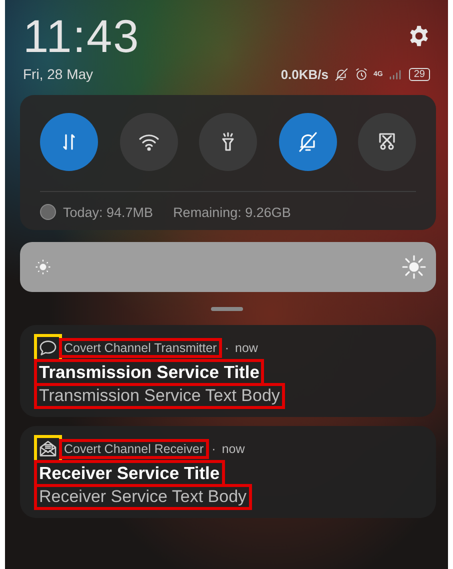 The height and width of the screenshot is (569, 453). What do you see at coordinates (149, 372) in the screenshot?
I see `notification-title: Transmission Service Title` at bounding box center [149, 372].